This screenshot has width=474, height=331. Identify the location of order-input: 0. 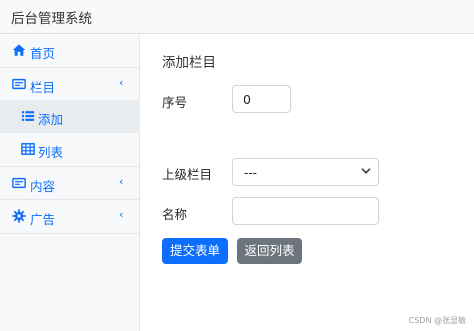
(261, 99).